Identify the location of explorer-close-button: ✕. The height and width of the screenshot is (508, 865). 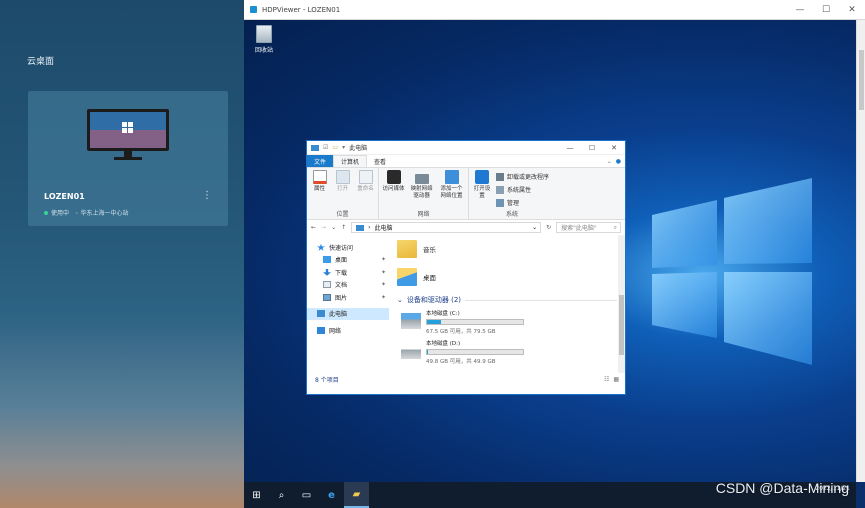
(614, 148).